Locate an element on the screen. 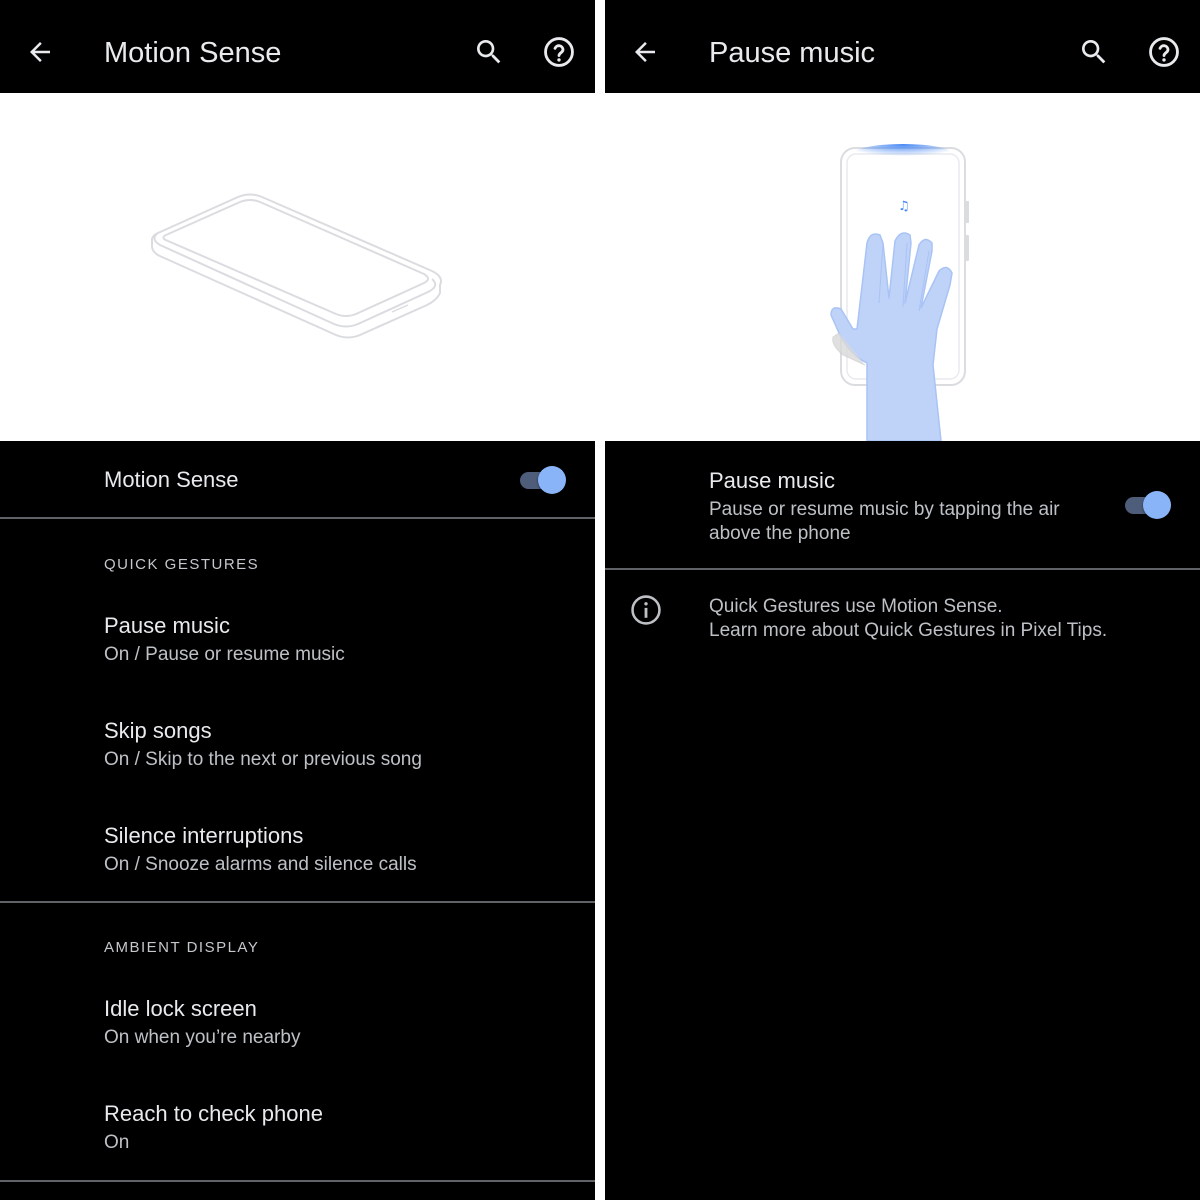  pref-item-pause-music: Pause music On / Pause or resume music is located at coordinates (297, 650).